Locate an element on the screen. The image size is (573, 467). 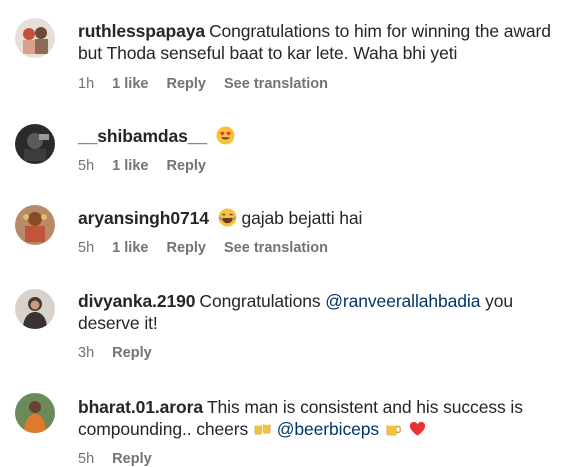
heart-eyes-emoji-icon is located at coordinates (225, 135).